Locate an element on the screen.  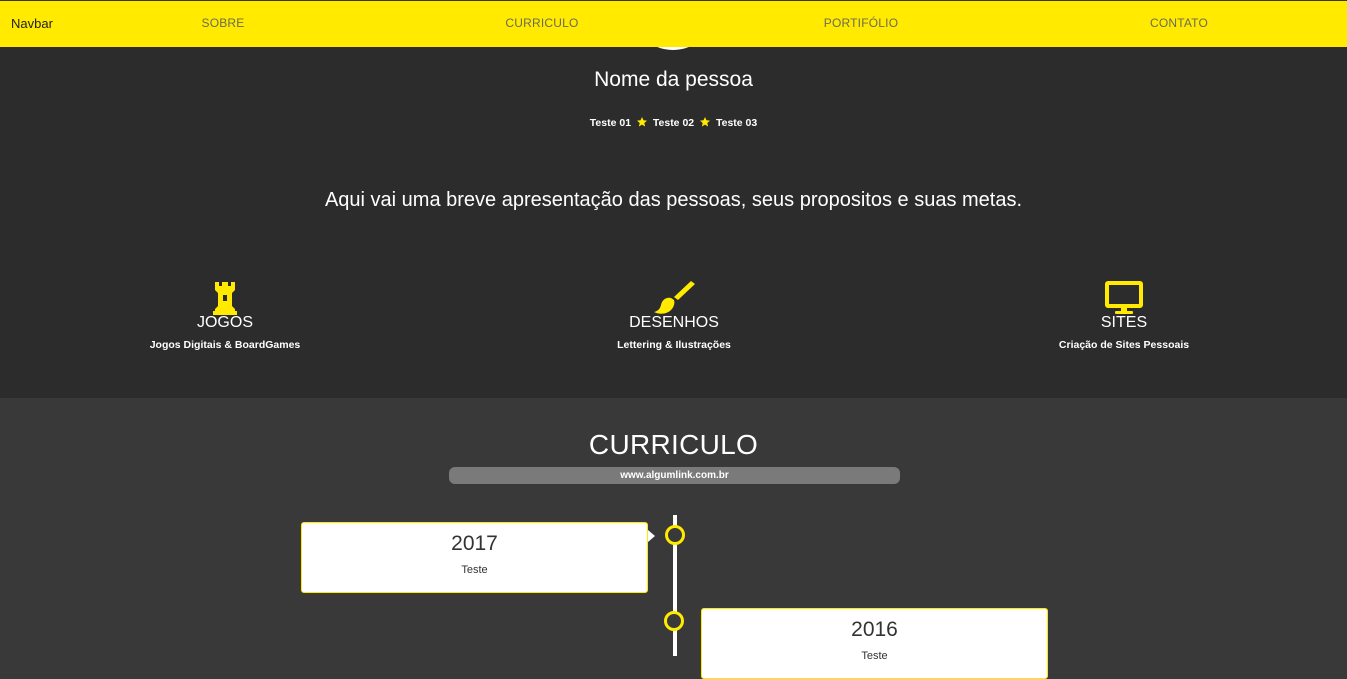
curriculo-link: www.algumlink.com.br is located at coordinates (674, 475).